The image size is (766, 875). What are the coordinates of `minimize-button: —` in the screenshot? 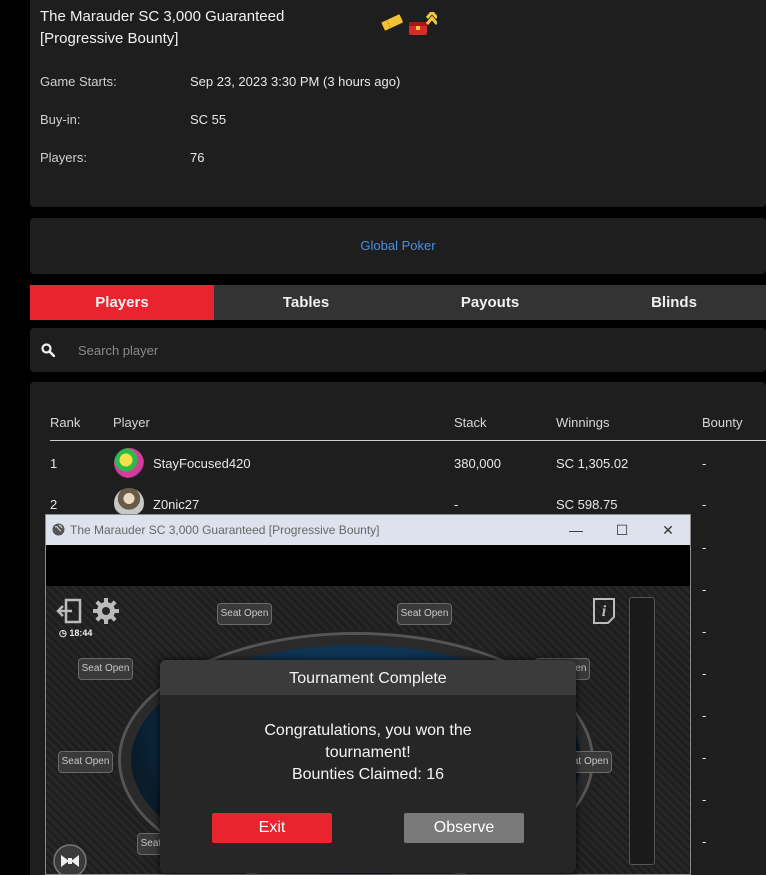 It's located at (576, 530).